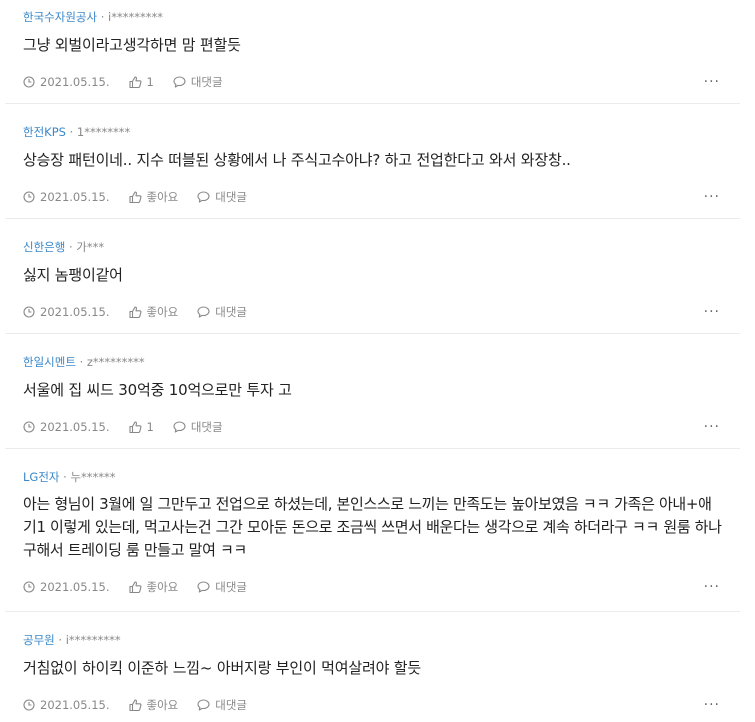 This screenshot has width=755, height=722. Describe the element at coordinates (372, 132) in the screenshot. I see `comment-meta: 한전KPS · 1********` at that location.